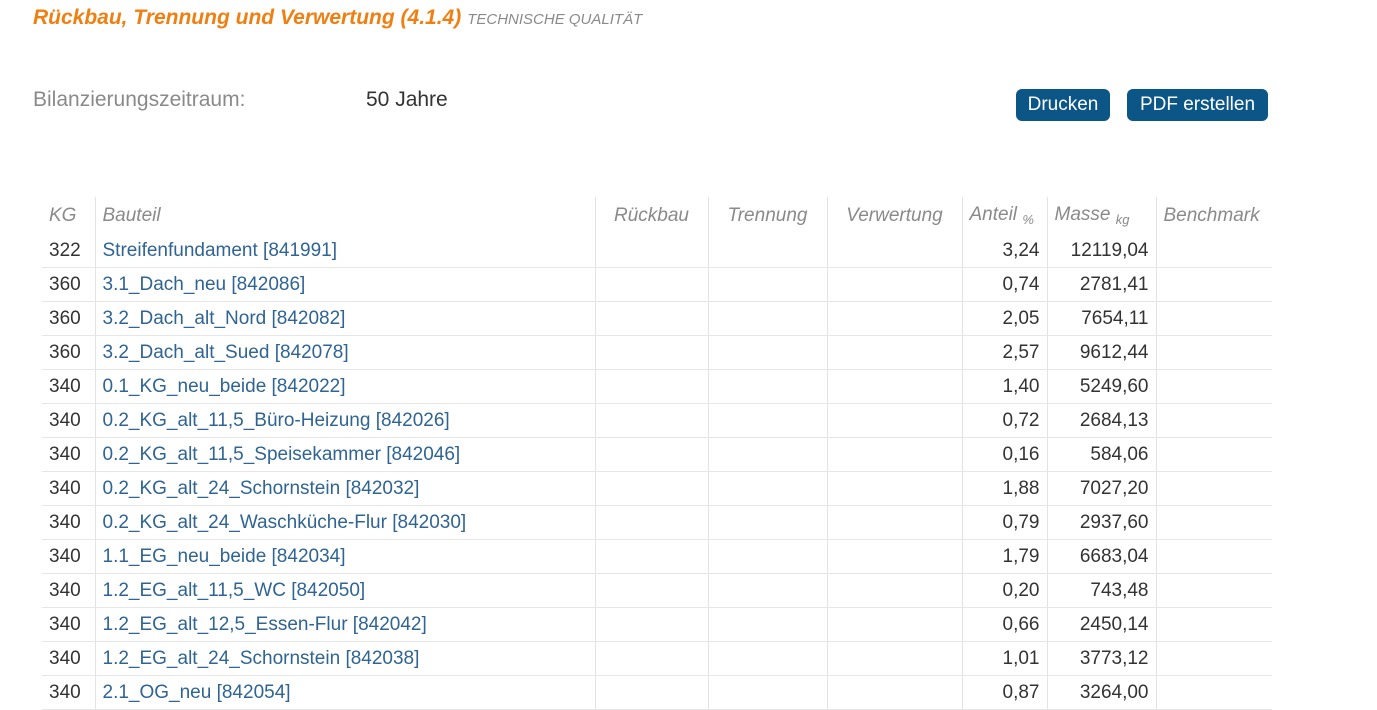 This screenshot has height=710, width=1377. I want to click on cell-anteil: 0,79, so click(1004, 522).